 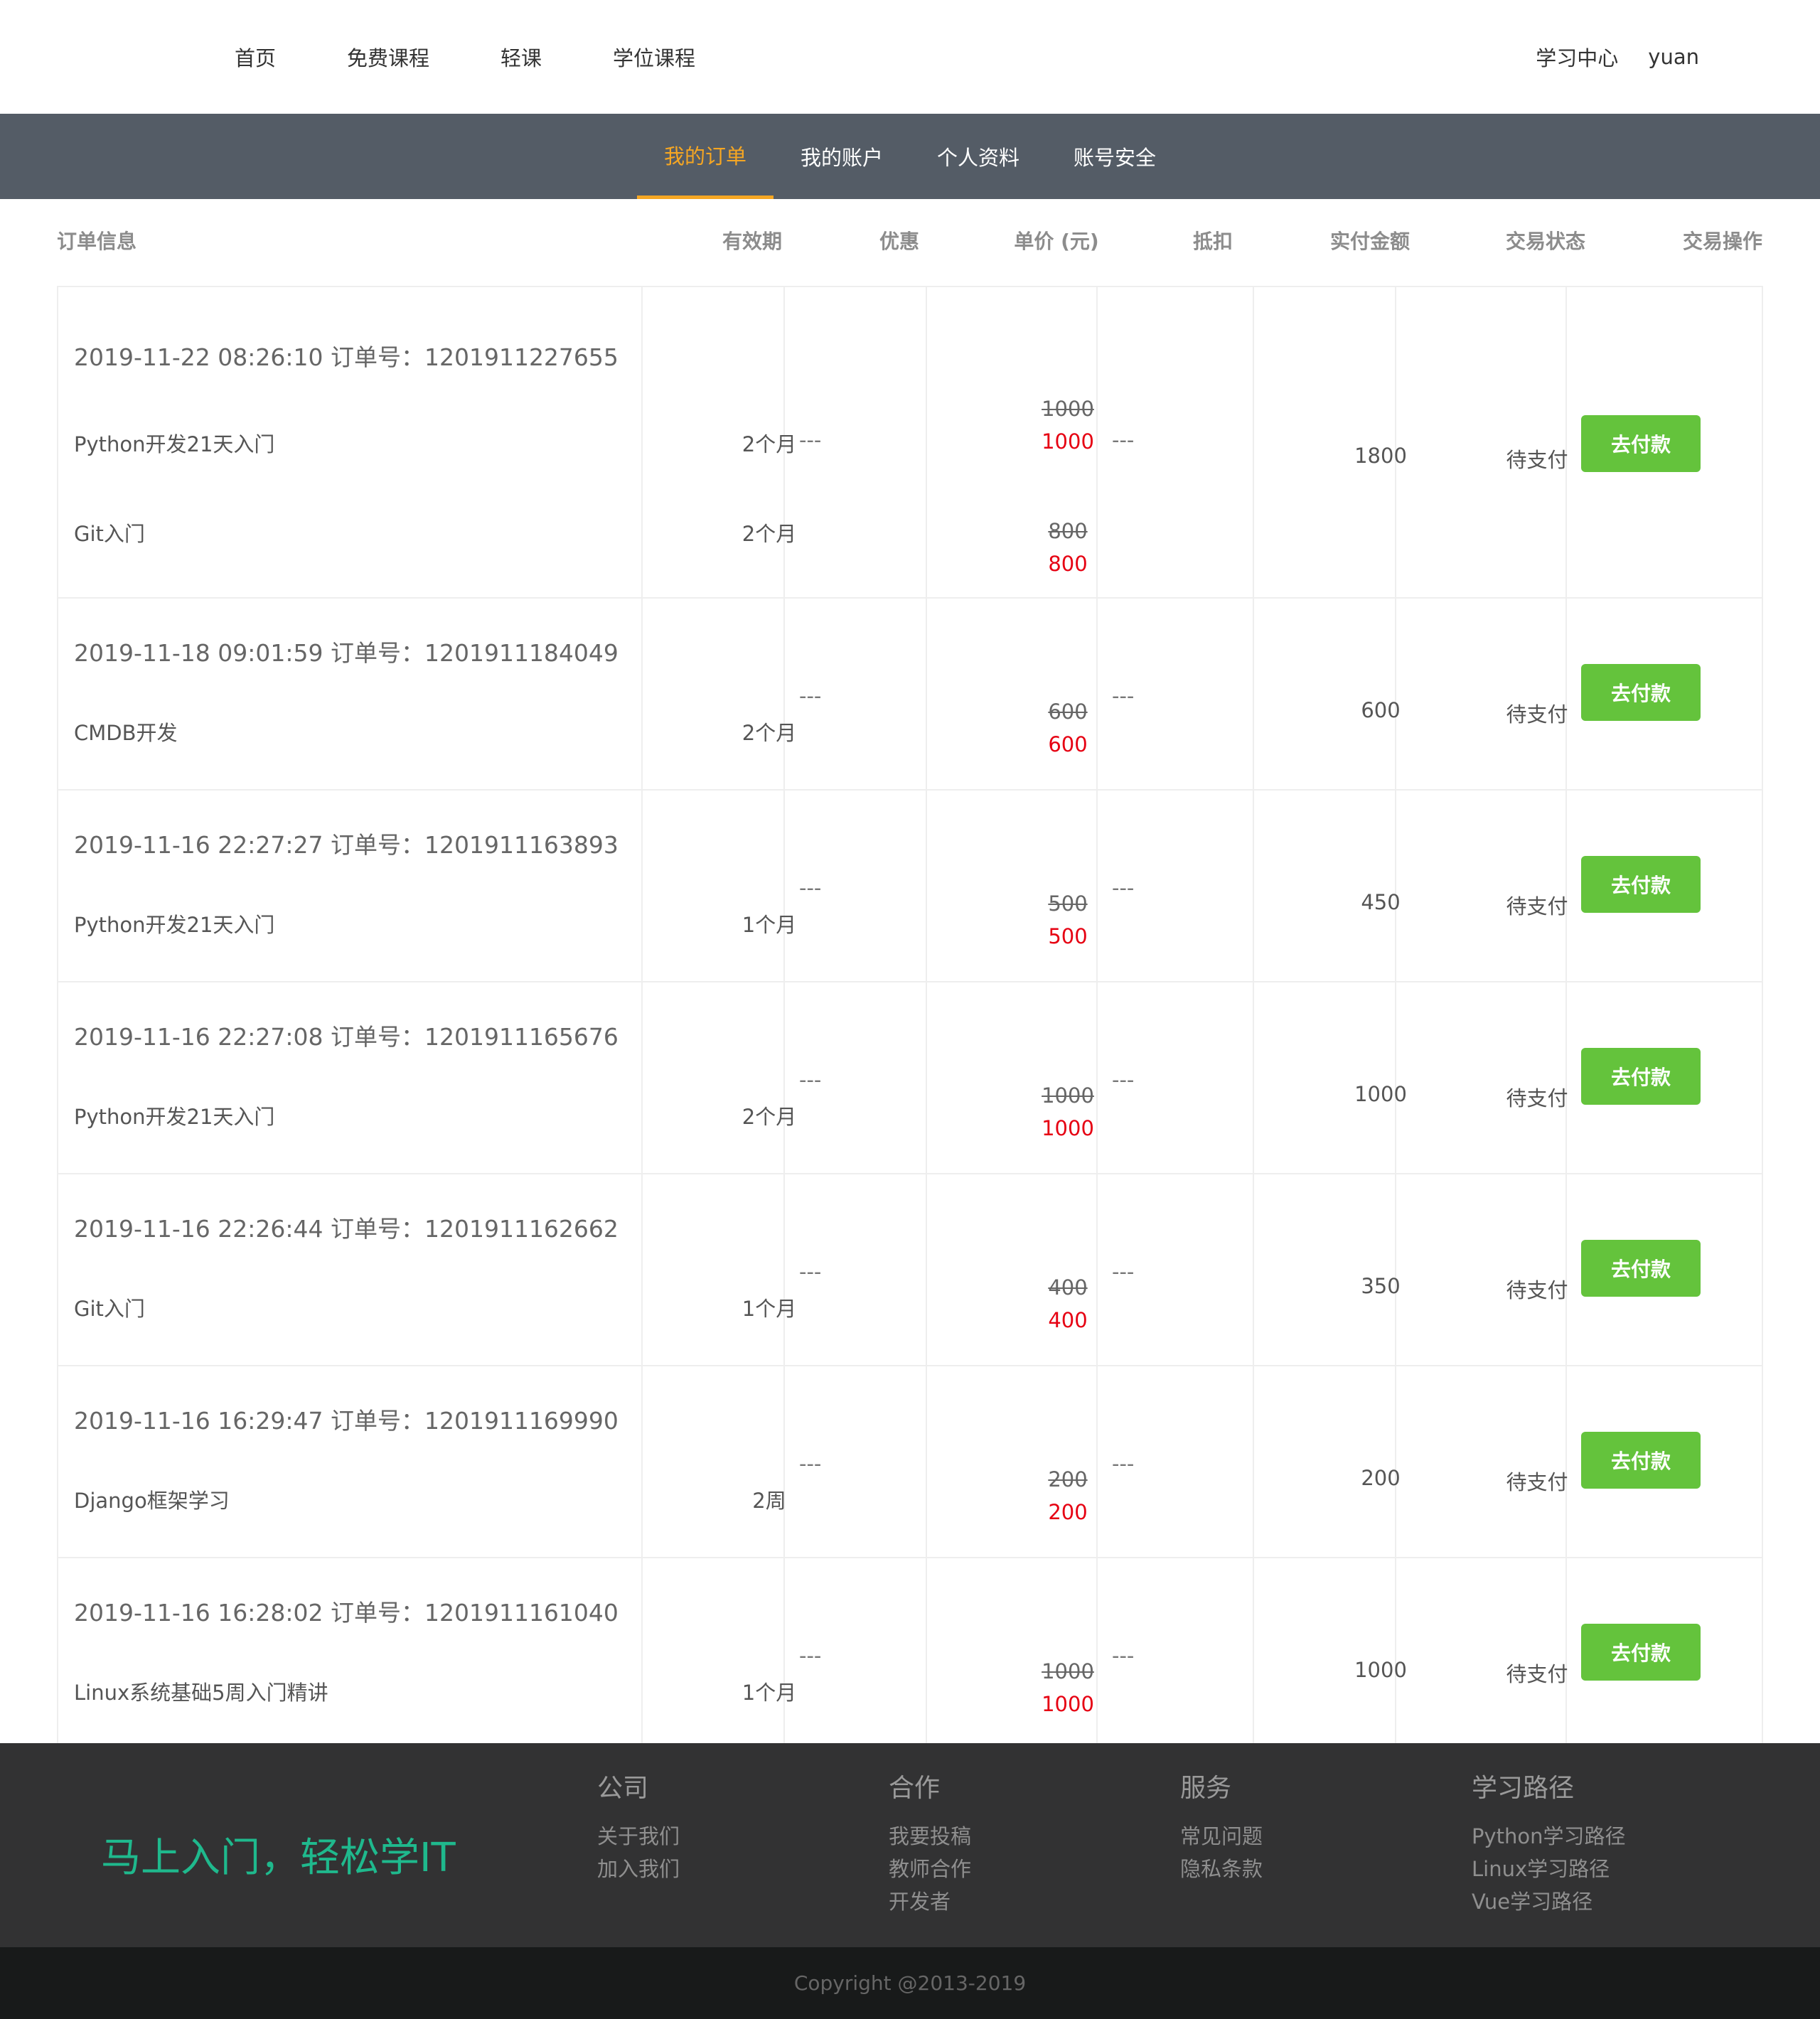 What do you see at coordinates (1068, 1704) in the screenshot?
I see `current-price: 1000` at bounding box center [1068, 1704].